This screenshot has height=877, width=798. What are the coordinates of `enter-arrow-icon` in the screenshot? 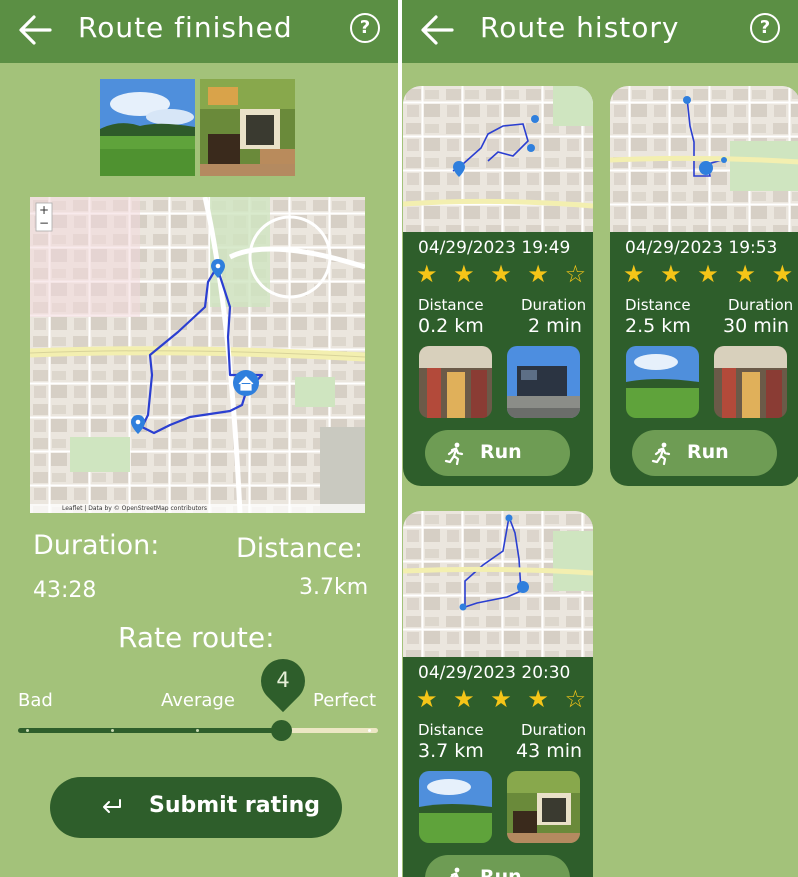 It's located at (112, 806).